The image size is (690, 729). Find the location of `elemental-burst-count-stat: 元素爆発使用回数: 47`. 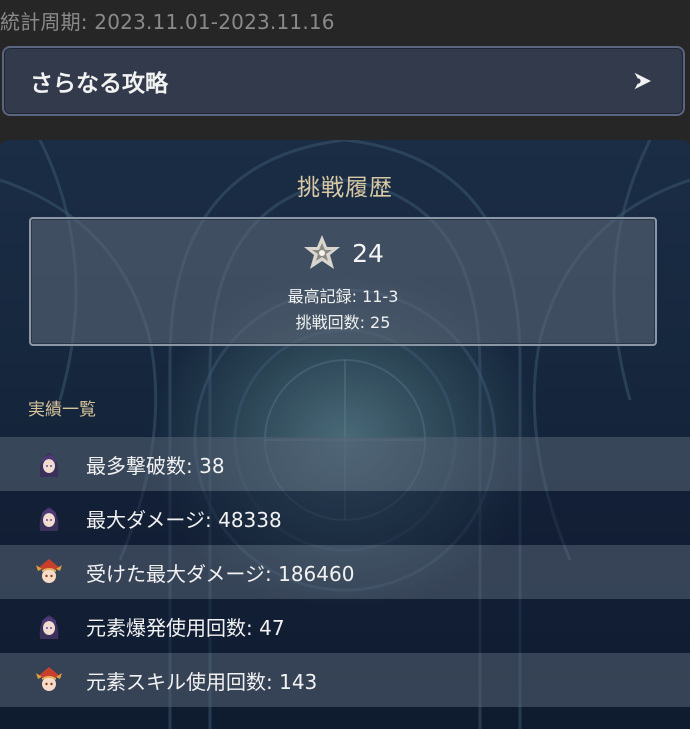

elemental-burst-count-stat: 元素爆発使用回数: 47 is located at coordinates (185, 627).